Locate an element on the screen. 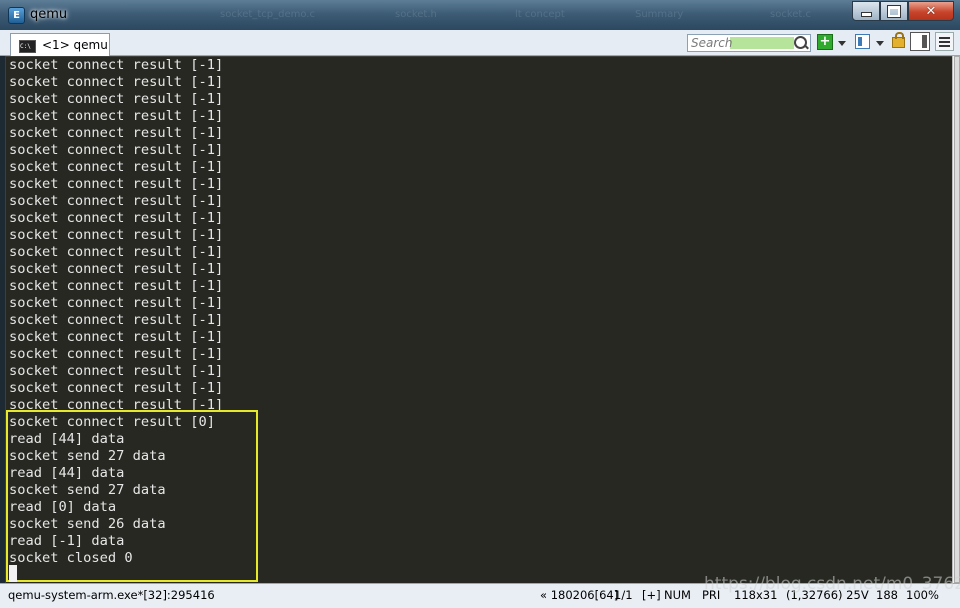  scrollbar-thumb is located at coordinates (957, 319).